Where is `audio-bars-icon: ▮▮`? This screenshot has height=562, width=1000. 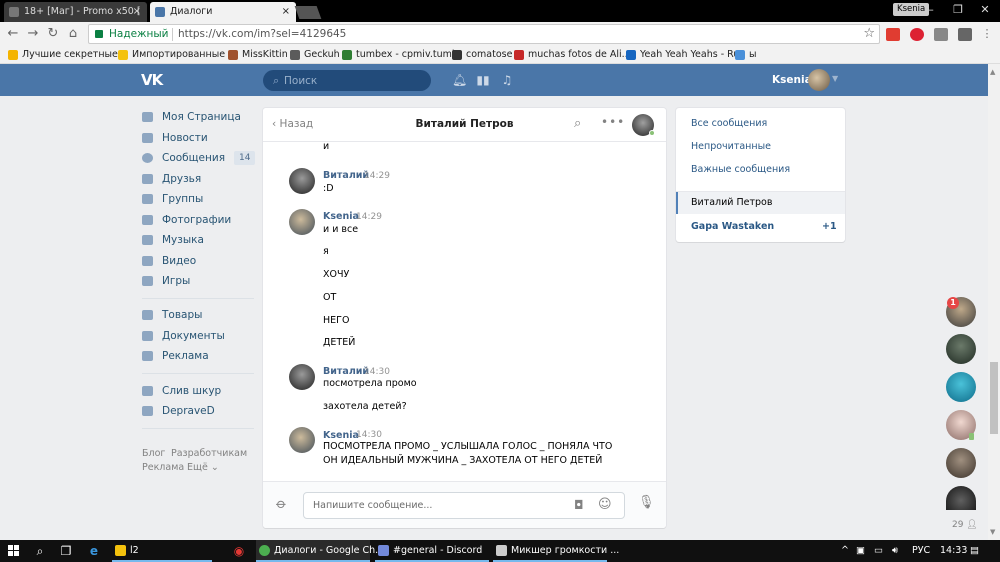 audio-bars-icon: ▮▮ is located at coordinates (483, 80).